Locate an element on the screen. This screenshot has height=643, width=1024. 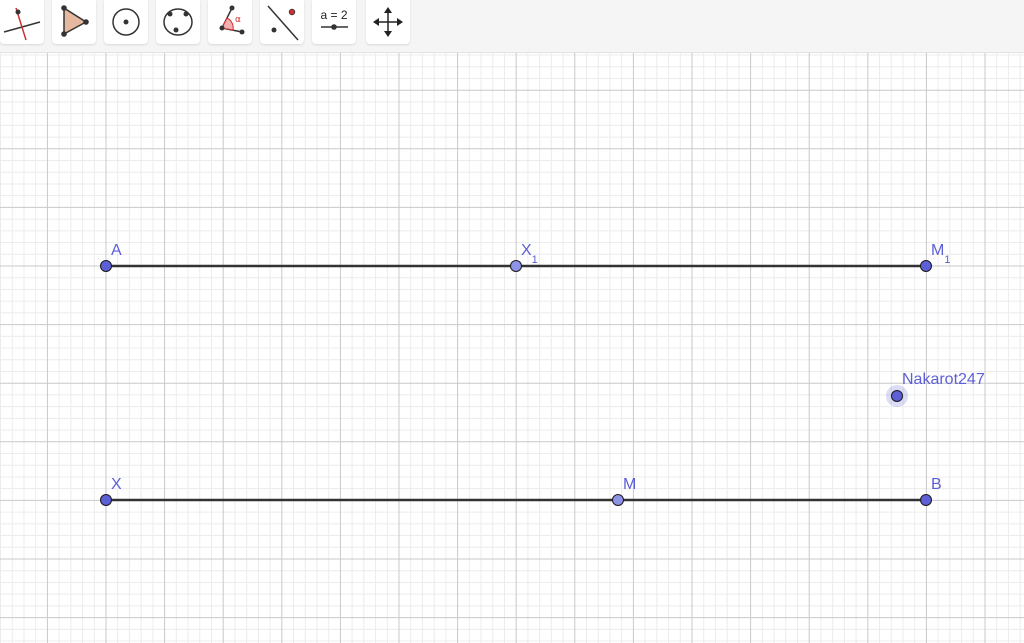
move-graphics-view-icon is located at coordinates (388, 22).